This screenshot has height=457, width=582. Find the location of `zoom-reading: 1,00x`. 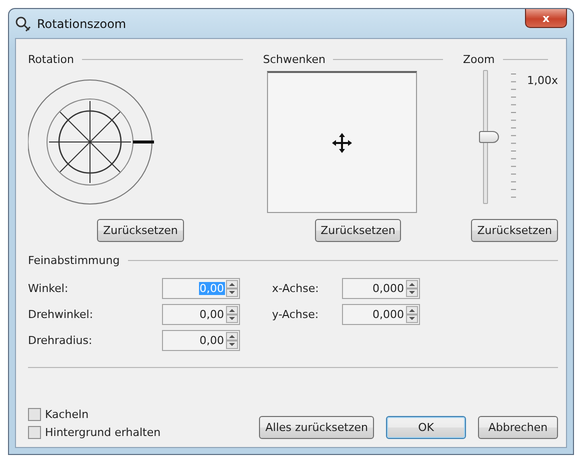

zoom-reading: 1,00x is located at coordinates (542, 80).